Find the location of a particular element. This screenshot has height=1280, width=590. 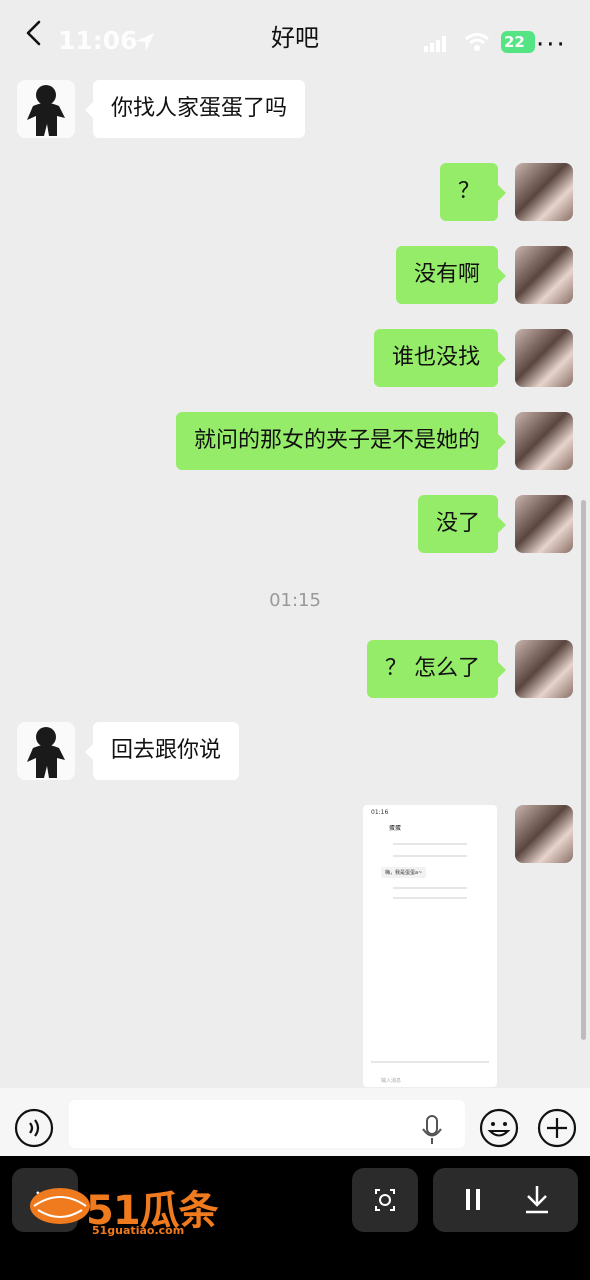

battery-icon: 22 is located at coordinates (518, 42).